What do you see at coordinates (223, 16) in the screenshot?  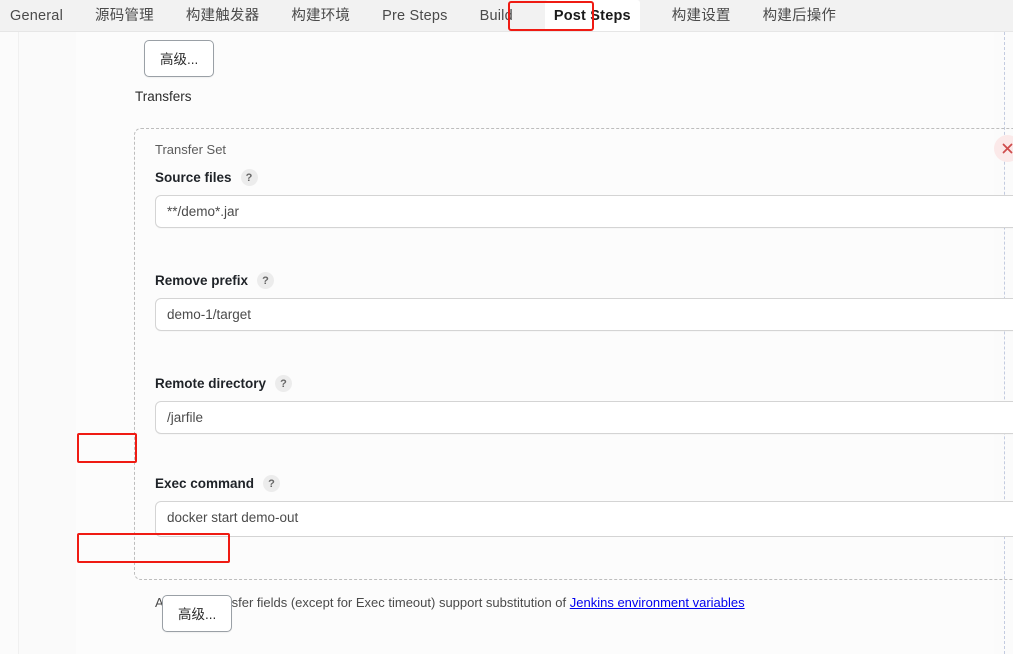 I see `tab-build-triggers: 构建触发器` at bounding box center [223, 16].